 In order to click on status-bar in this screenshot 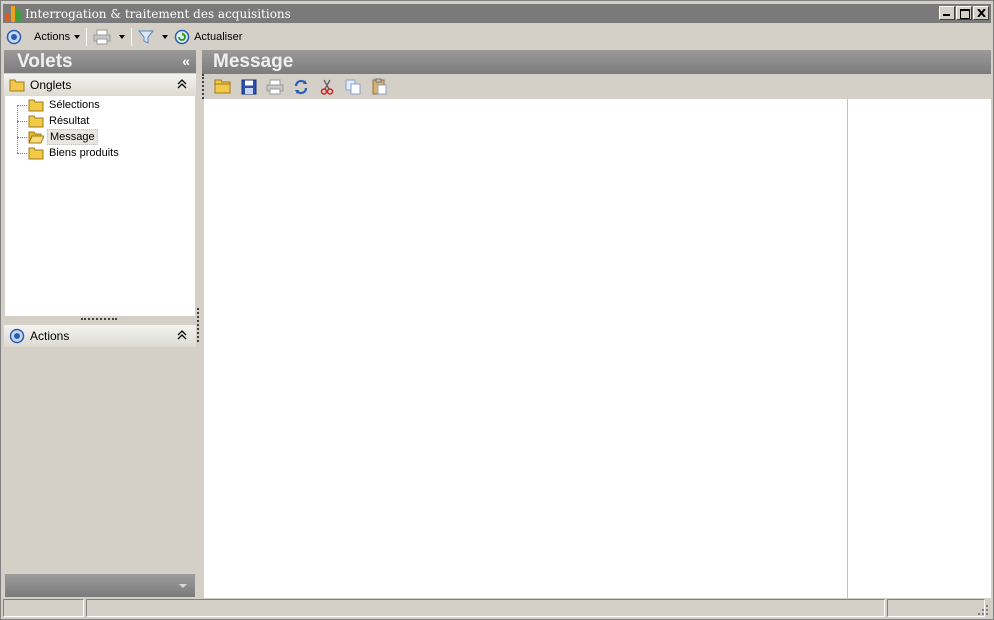, I will do `click(497, 608)`.